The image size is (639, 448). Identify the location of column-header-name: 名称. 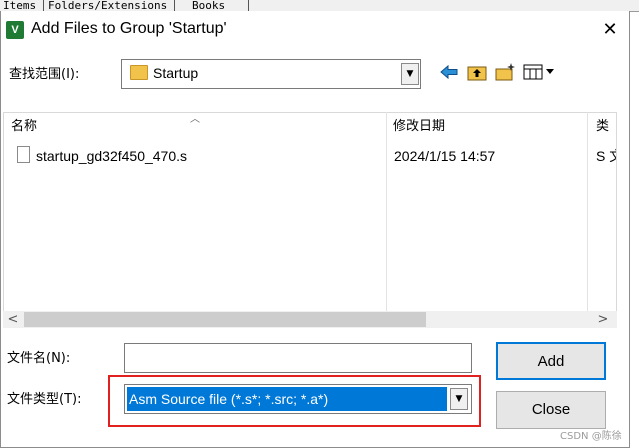
(24, 127).